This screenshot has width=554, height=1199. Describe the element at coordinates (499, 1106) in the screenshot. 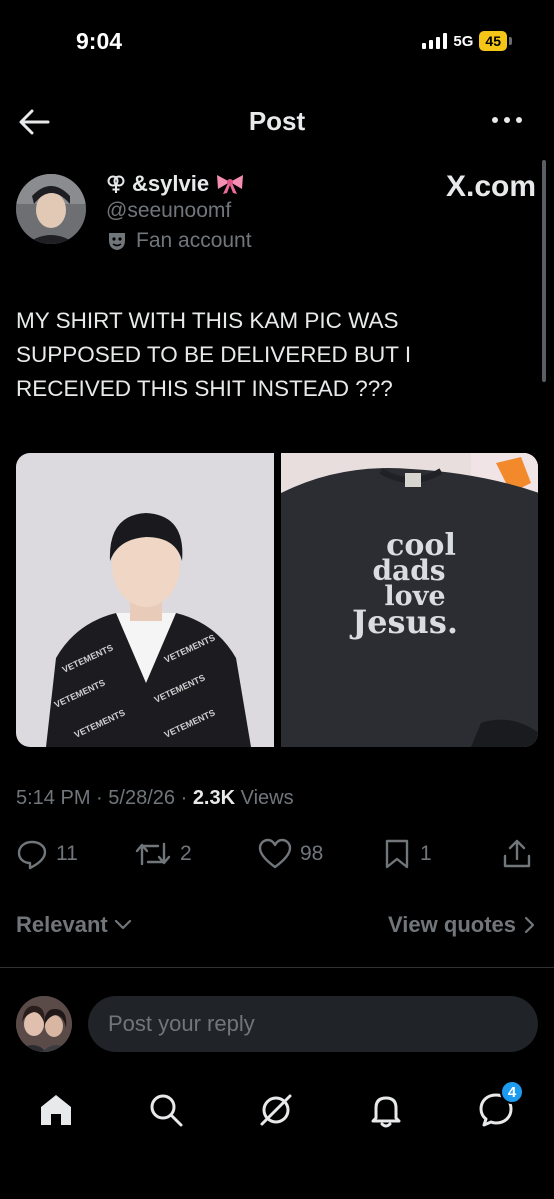

I see `tab-messages: 4` at that location.